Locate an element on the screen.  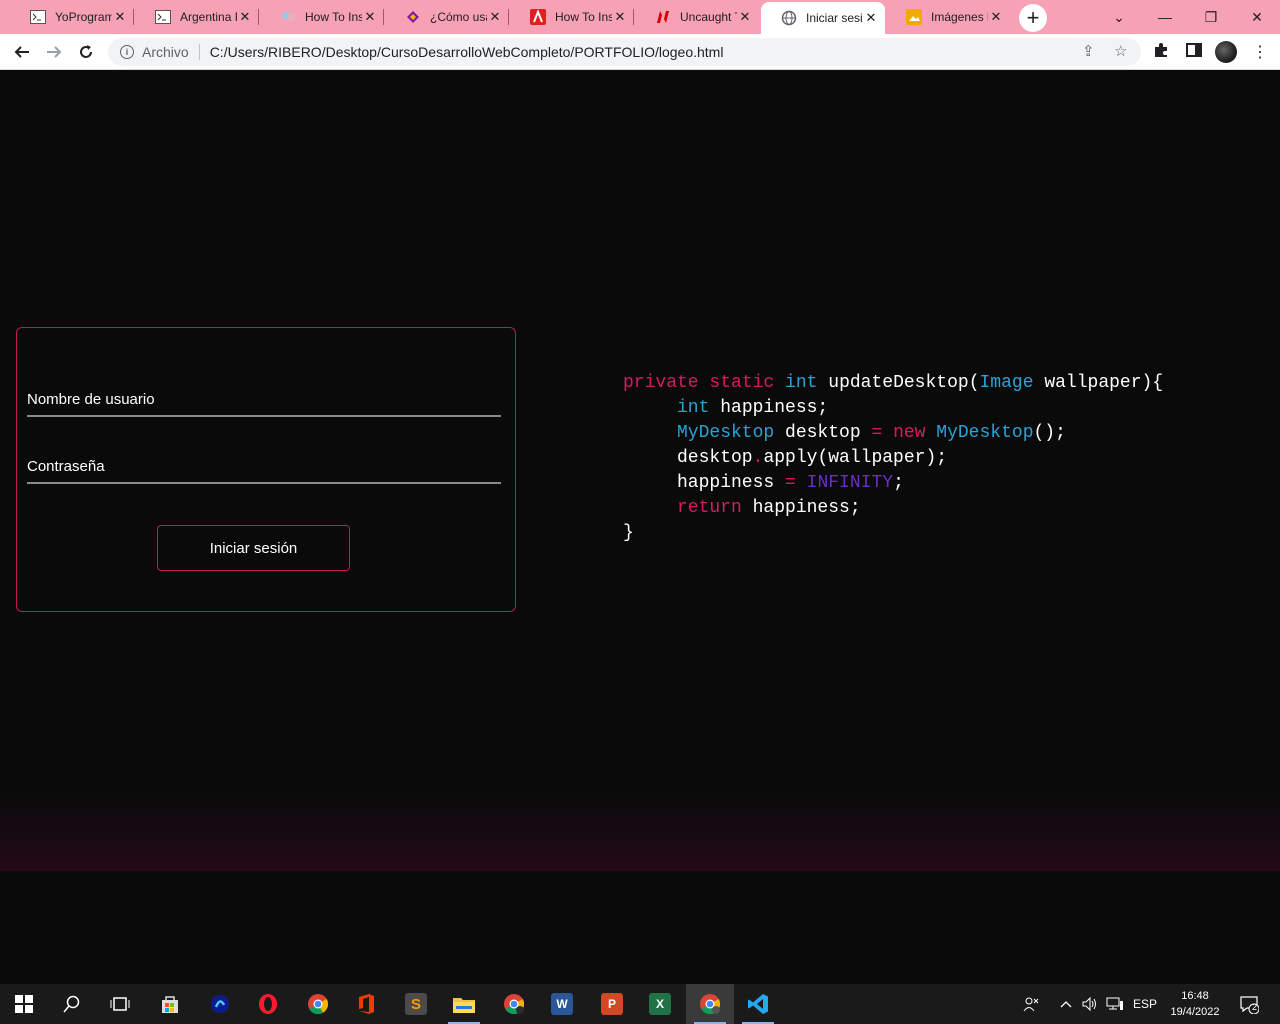
profile-avatar is located at coordinates (1226, 52).